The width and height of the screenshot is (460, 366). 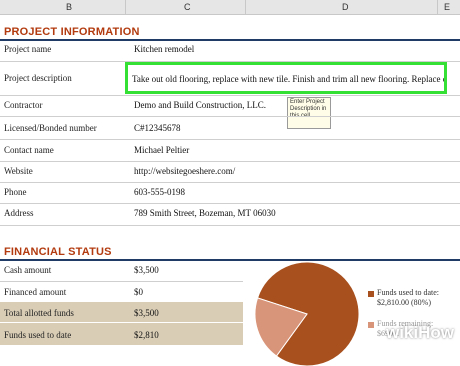 I want to click on legend-funds-used-label: Funds used to date:, so click(x=408, y=292).